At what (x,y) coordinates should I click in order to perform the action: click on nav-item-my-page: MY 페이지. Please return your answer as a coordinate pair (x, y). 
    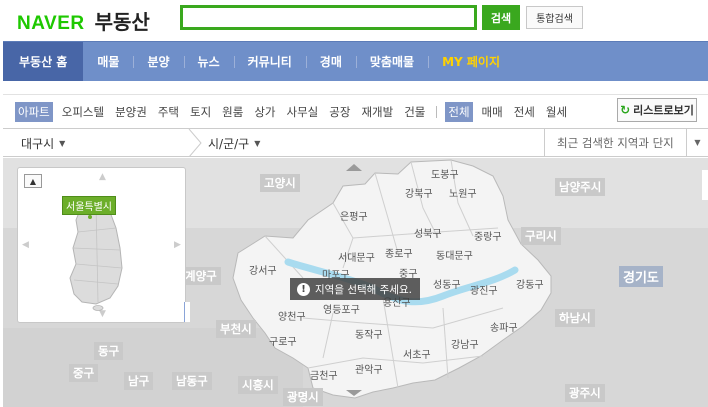
    Looking at the image, I should click on (471, 61).